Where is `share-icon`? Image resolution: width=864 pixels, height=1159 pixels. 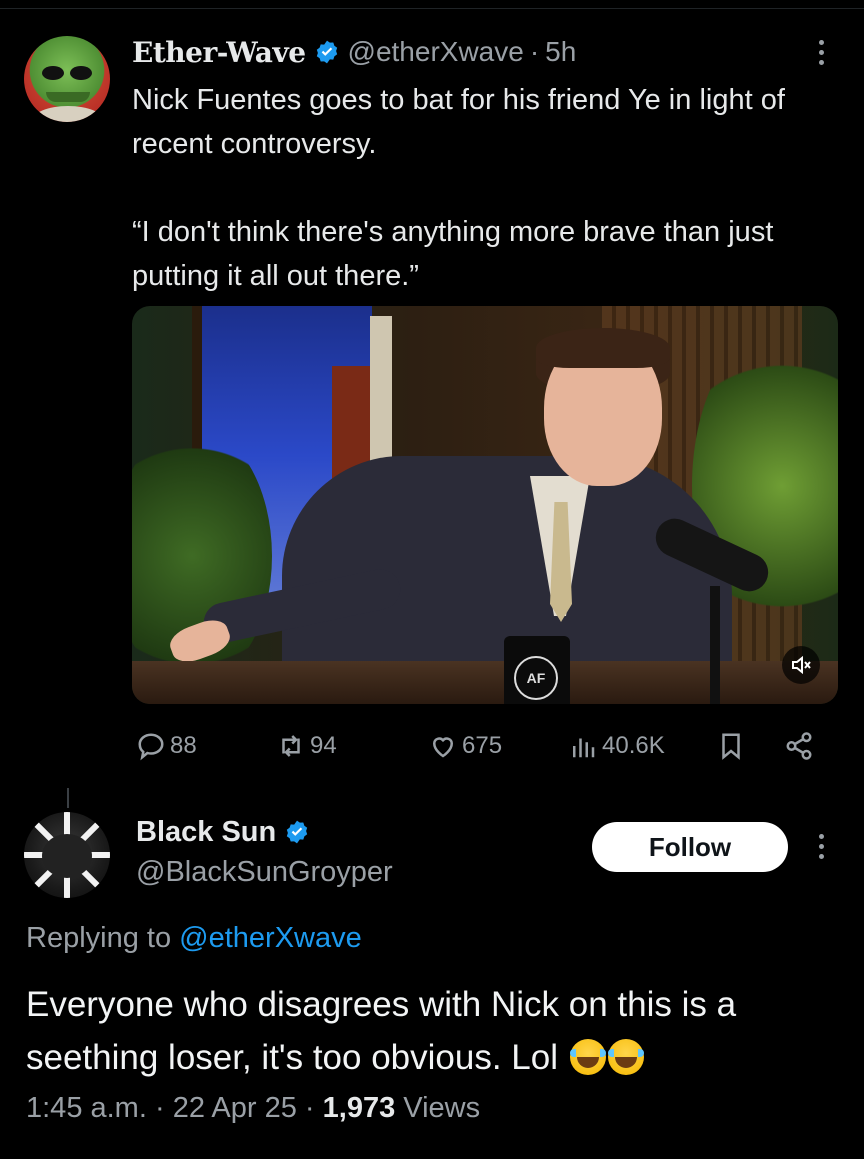
share-icon is located at coordinates (799, 746).